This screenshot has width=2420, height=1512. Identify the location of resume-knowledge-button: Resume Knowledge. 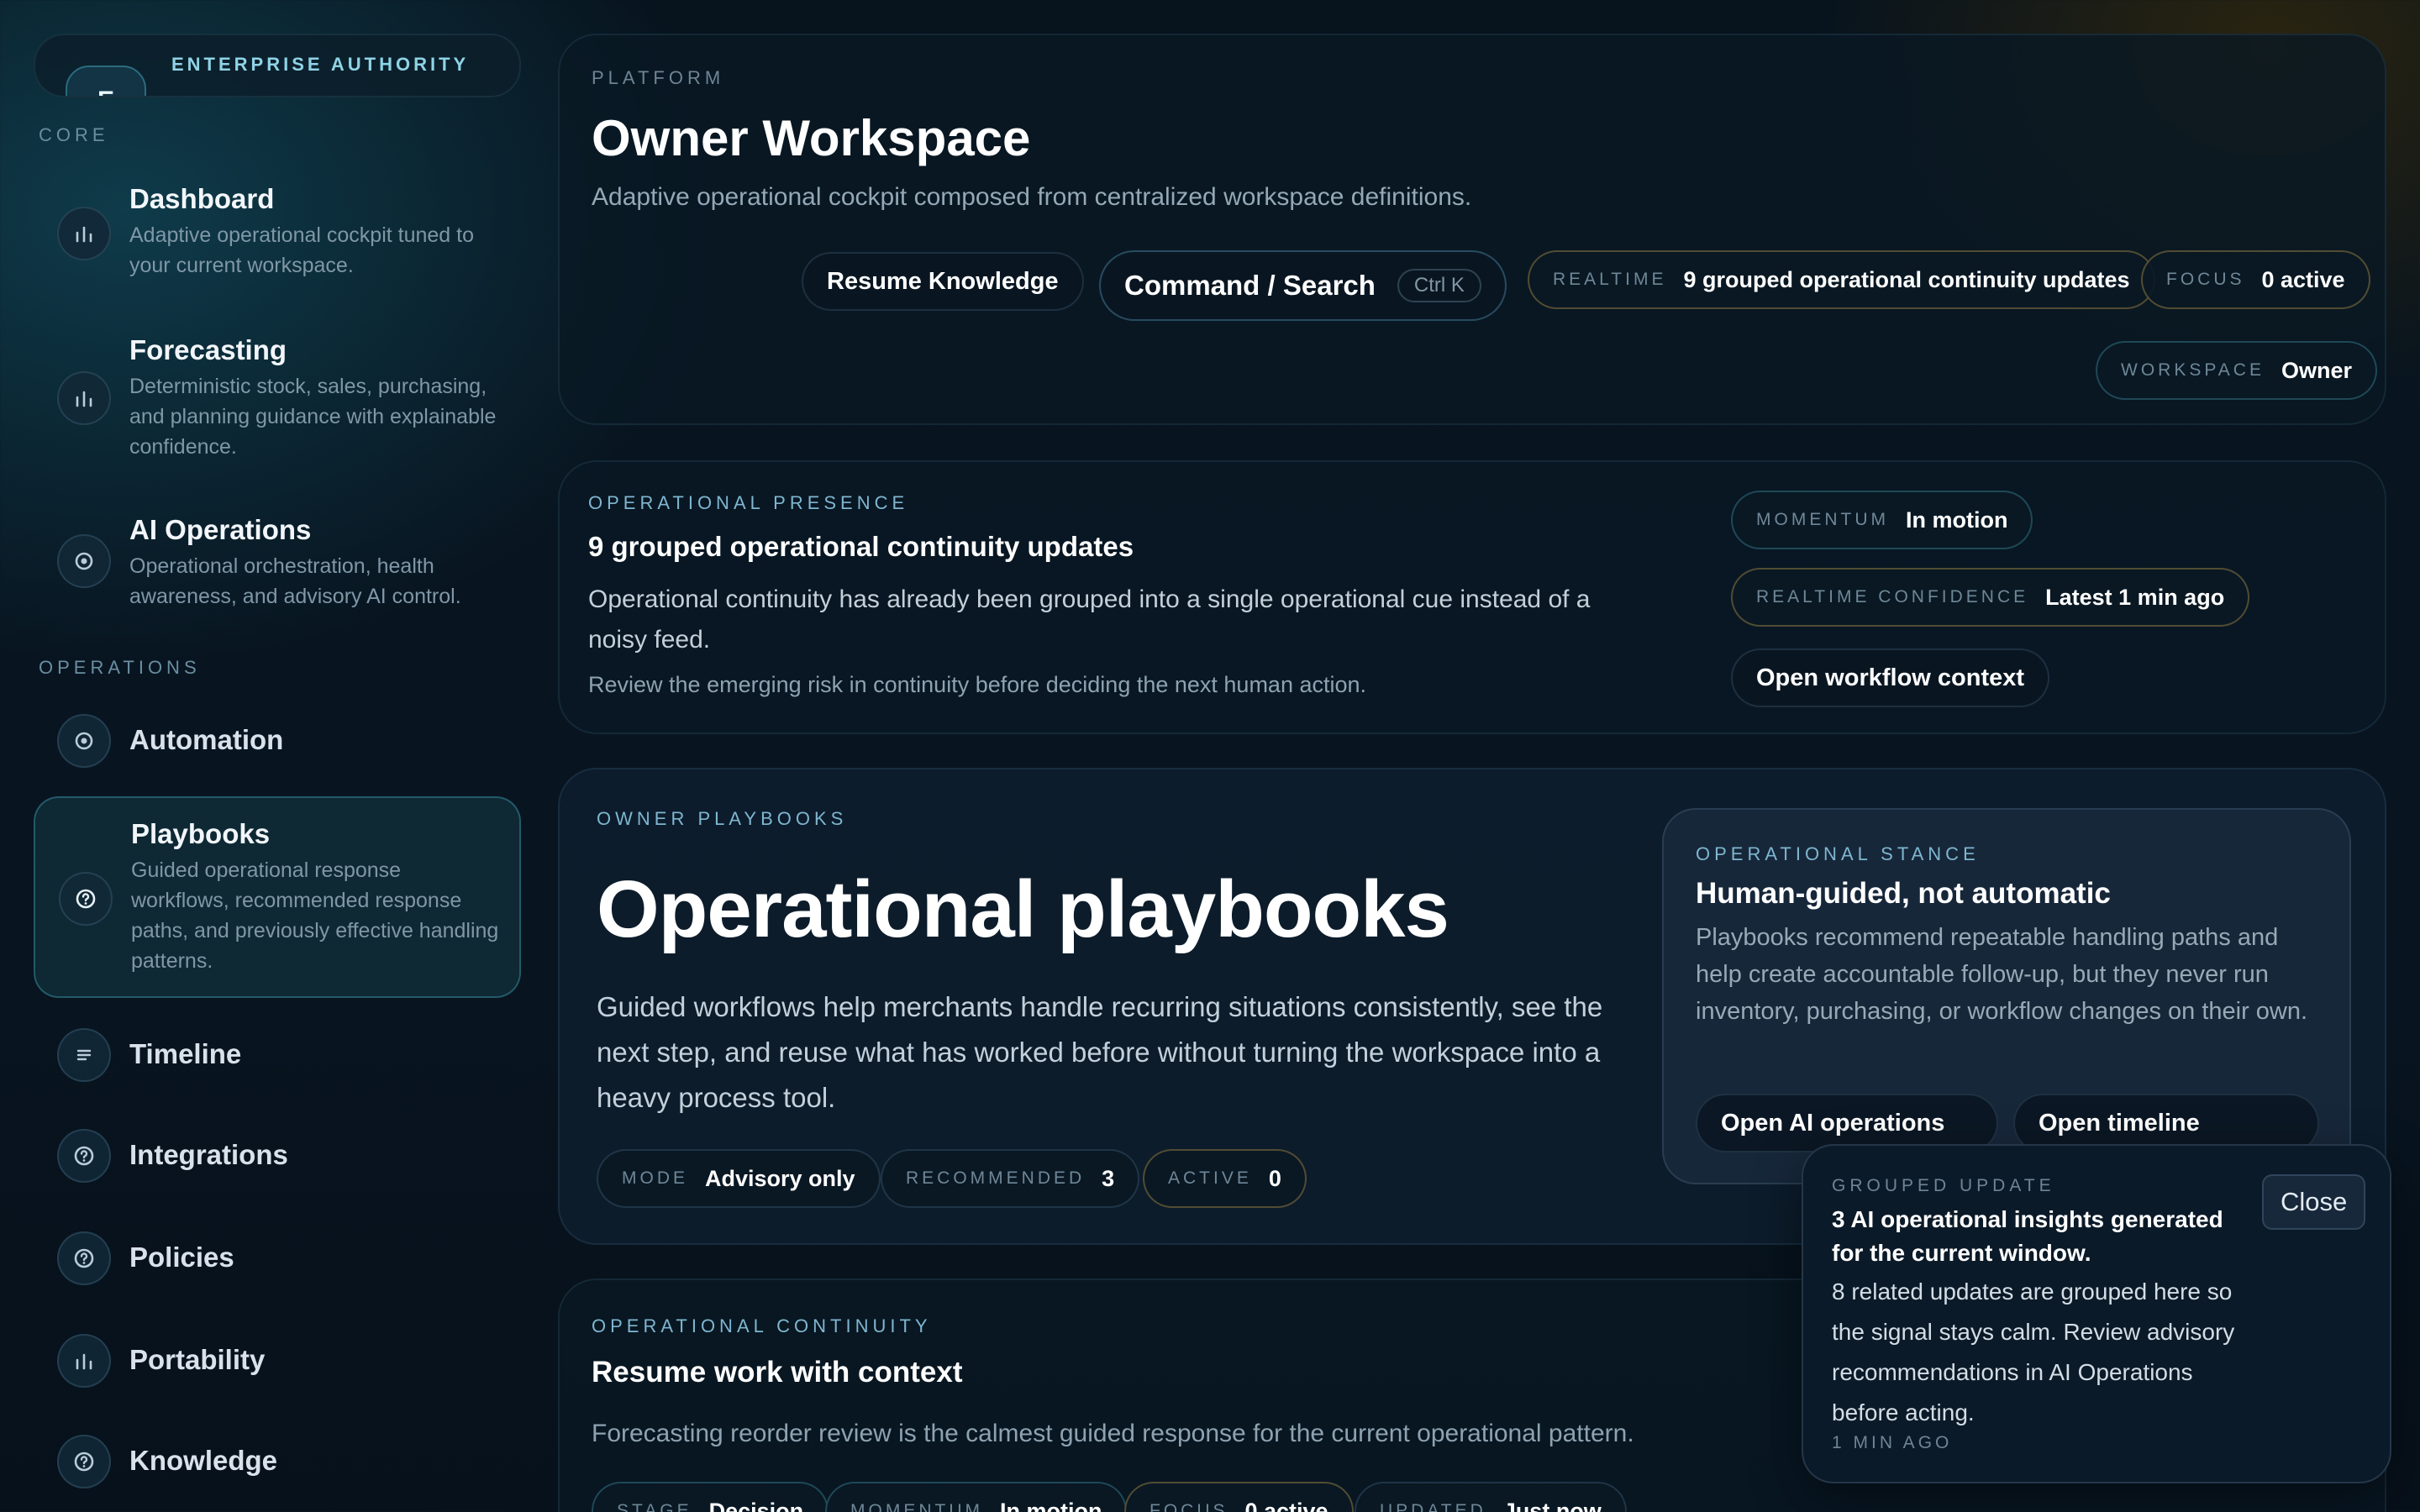
(943, 281).